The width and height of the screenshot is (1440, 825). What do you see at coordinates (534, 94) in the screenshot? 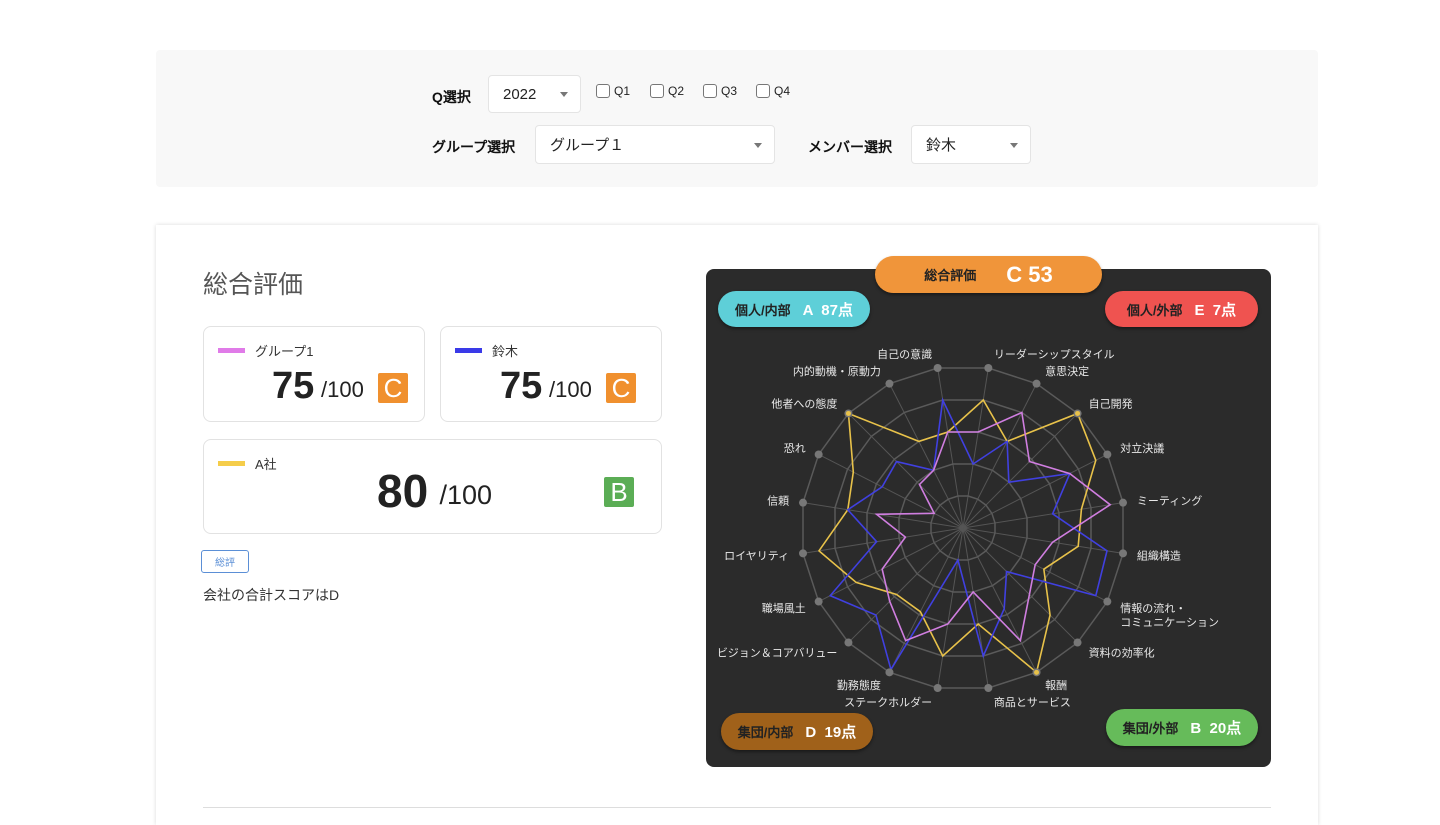
I see `year-select: 2022` at bounding box center [534, 94].